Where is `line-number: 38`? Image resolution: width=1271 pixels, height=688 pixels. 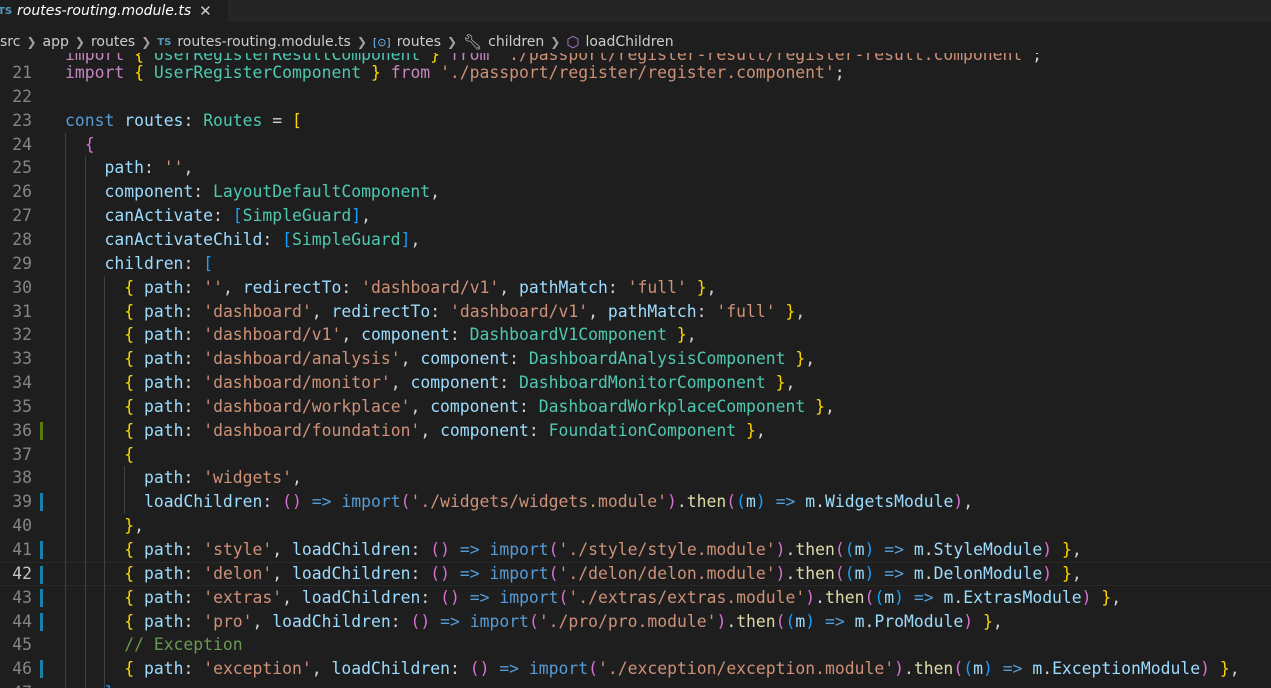 line-number: 38 is located at coordinates (22, 478).